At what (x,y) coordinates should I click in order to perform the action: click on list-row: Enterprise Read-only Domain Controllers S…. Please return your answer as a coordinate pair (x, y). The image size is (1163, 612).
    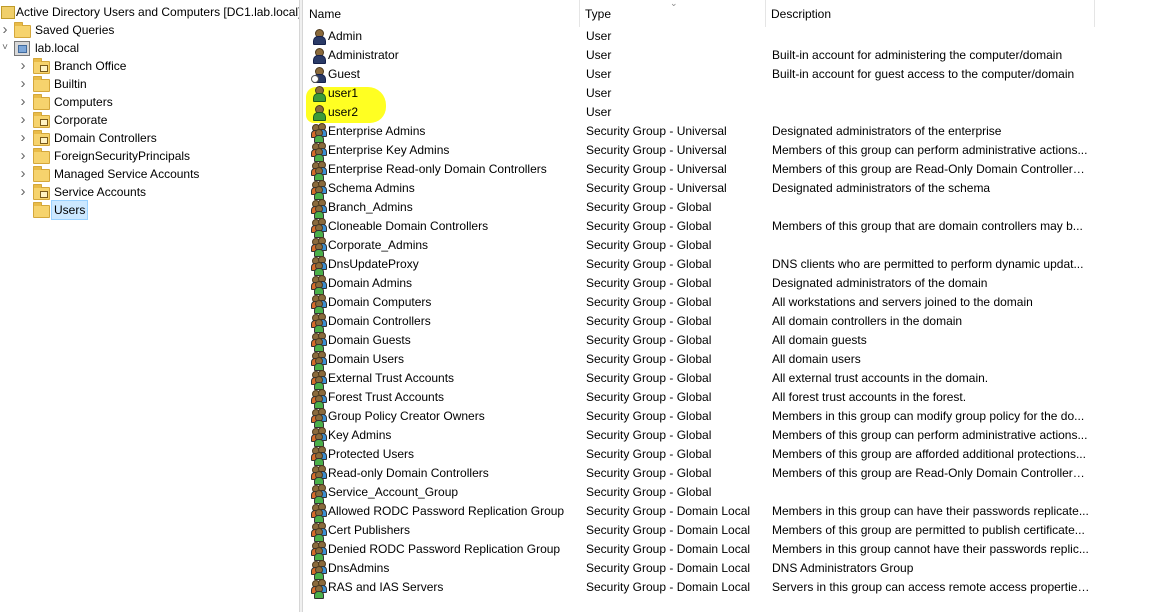
    Looking at the image, I should click on (733, 170).